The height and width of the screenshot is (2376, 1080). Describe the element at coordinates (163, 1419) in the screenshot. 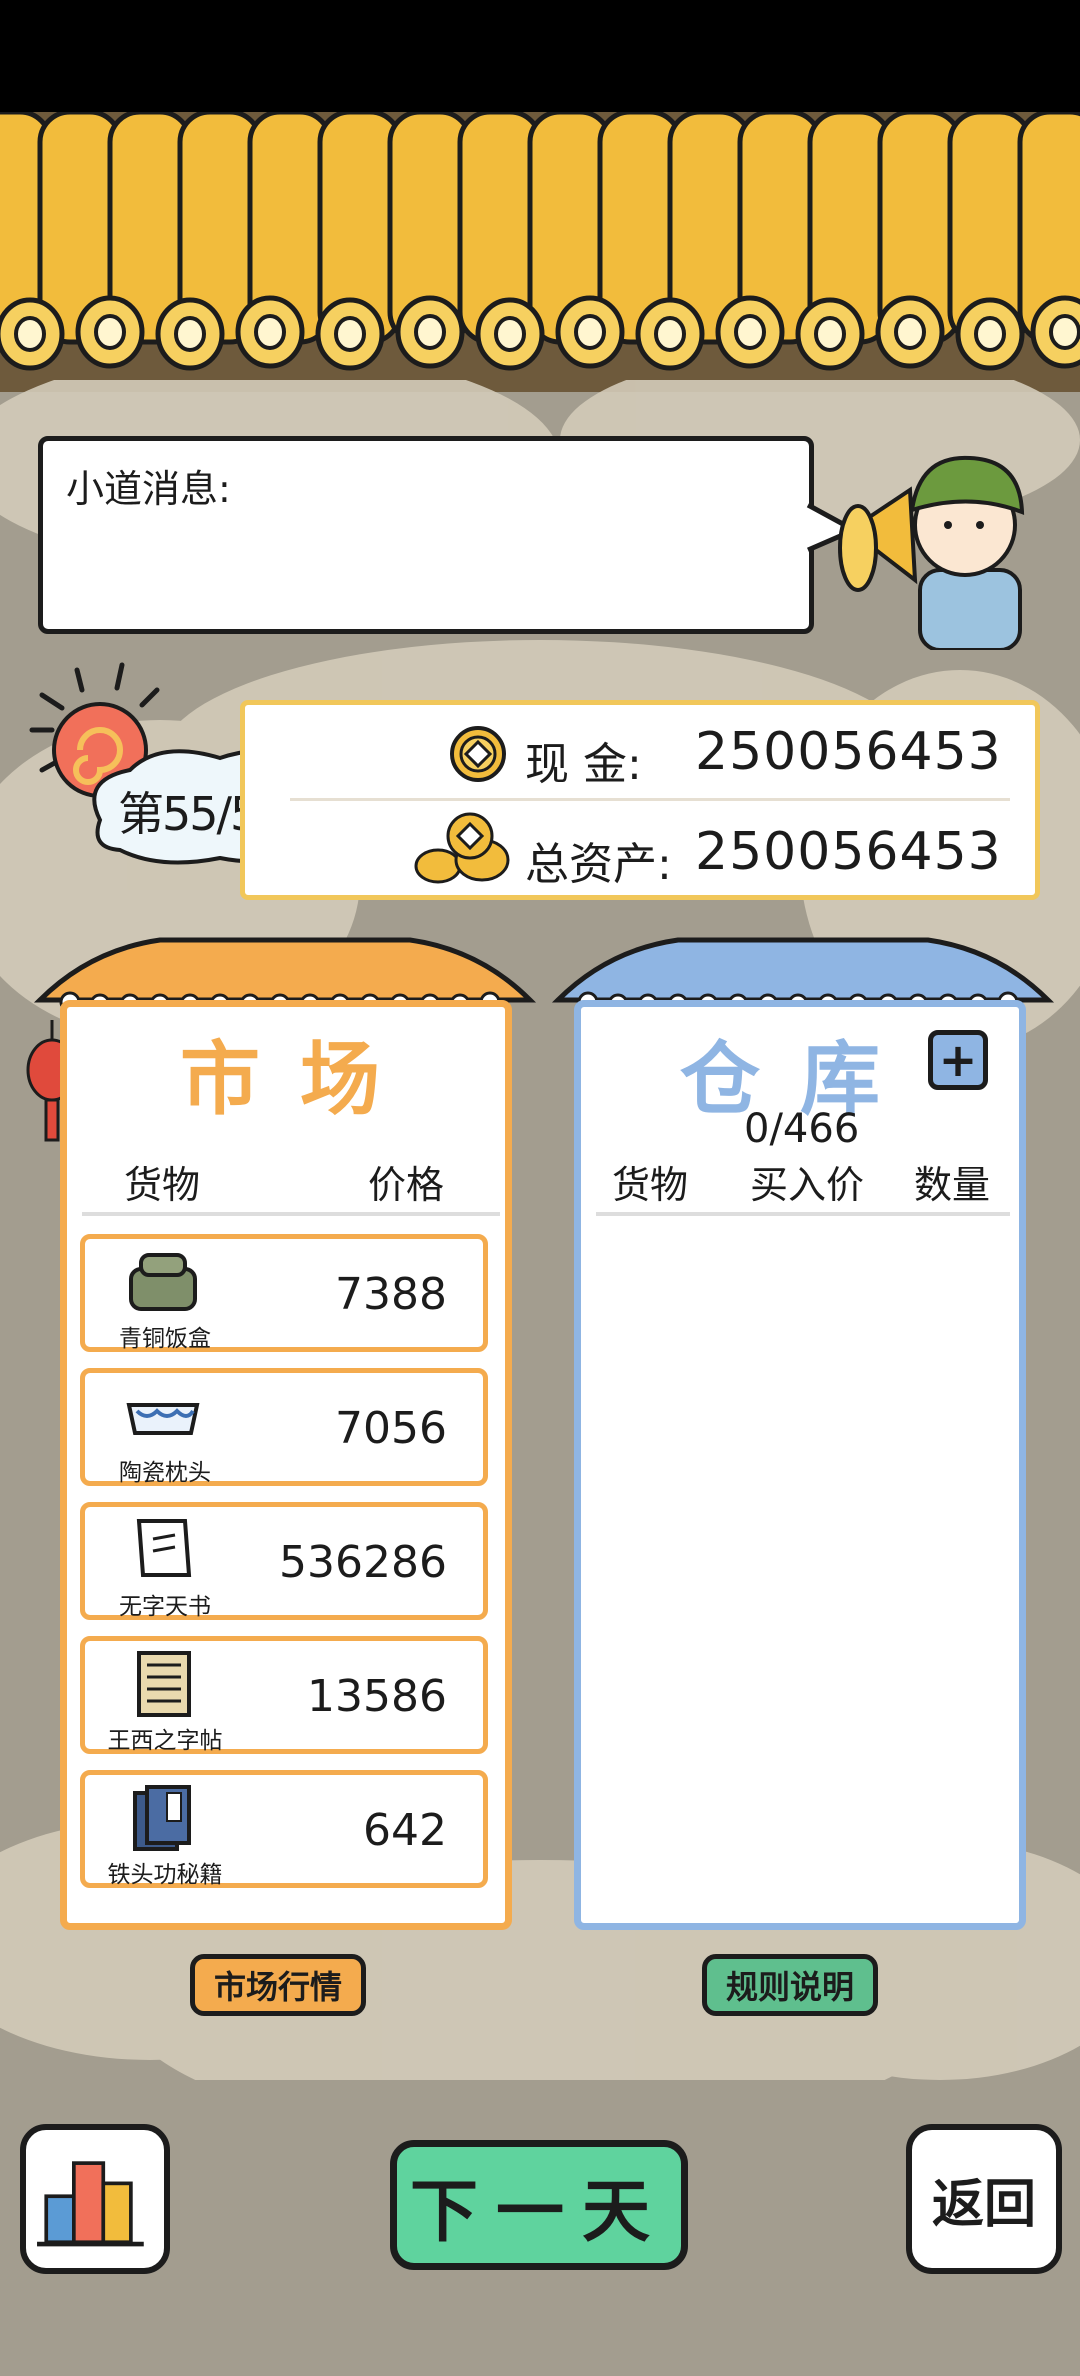

I see `ceramic-pillow-icon` at that location.